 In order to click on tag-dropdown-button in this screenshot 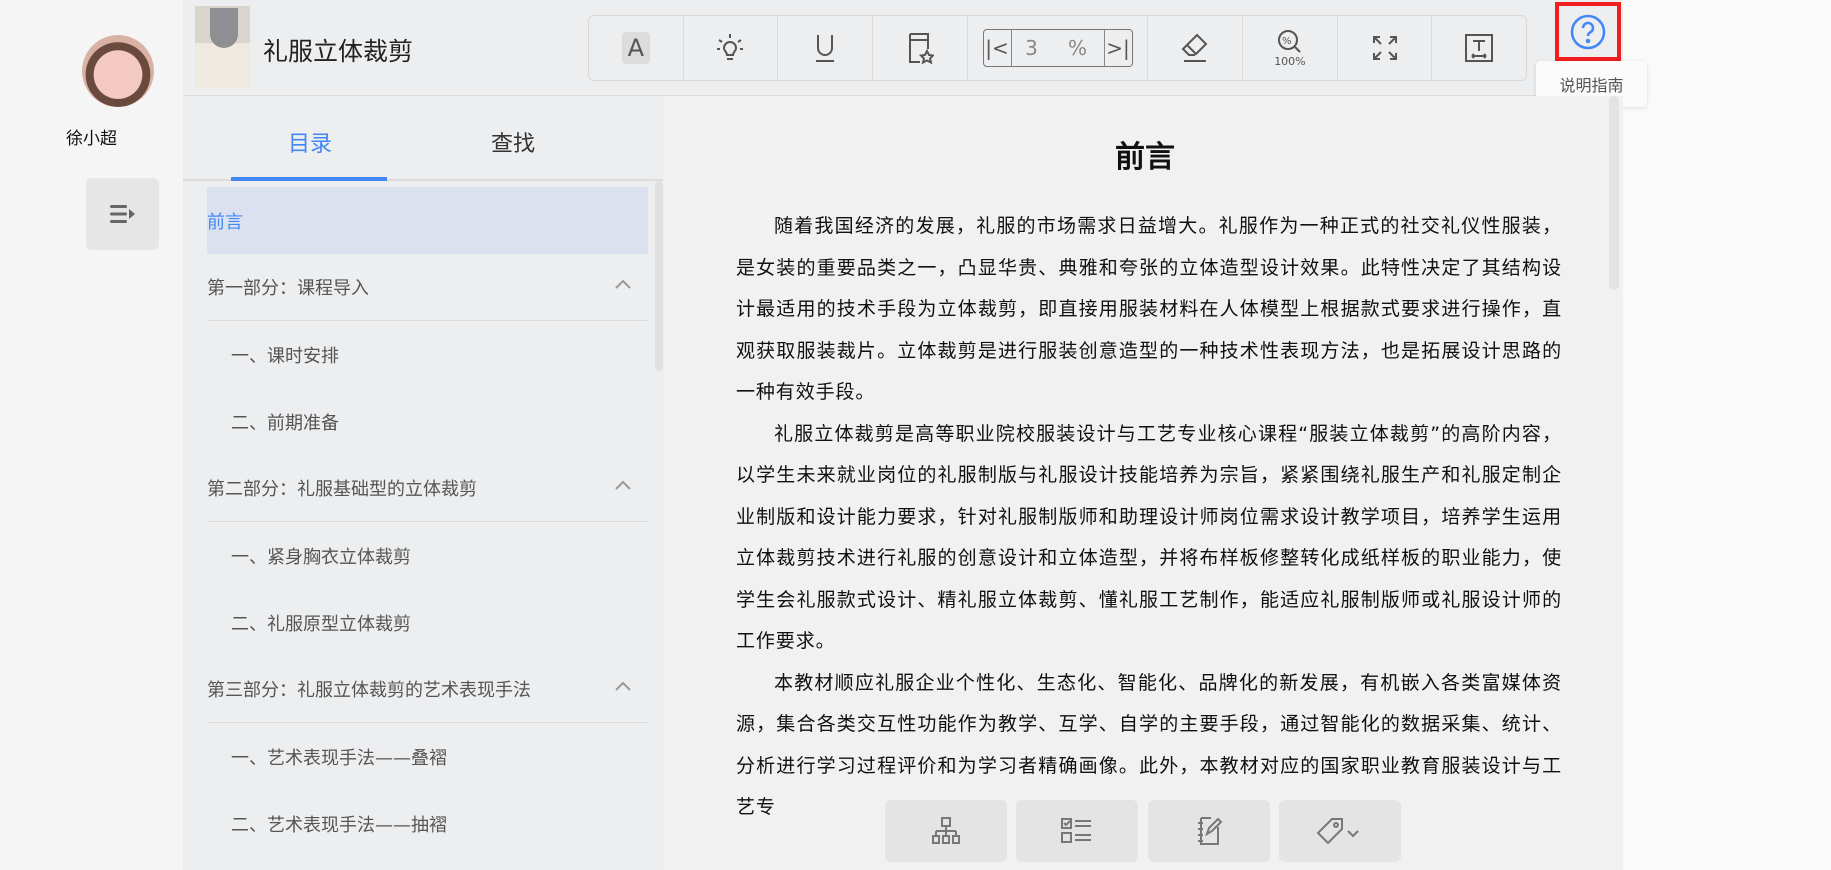, I will do `click(1340, 831)`.